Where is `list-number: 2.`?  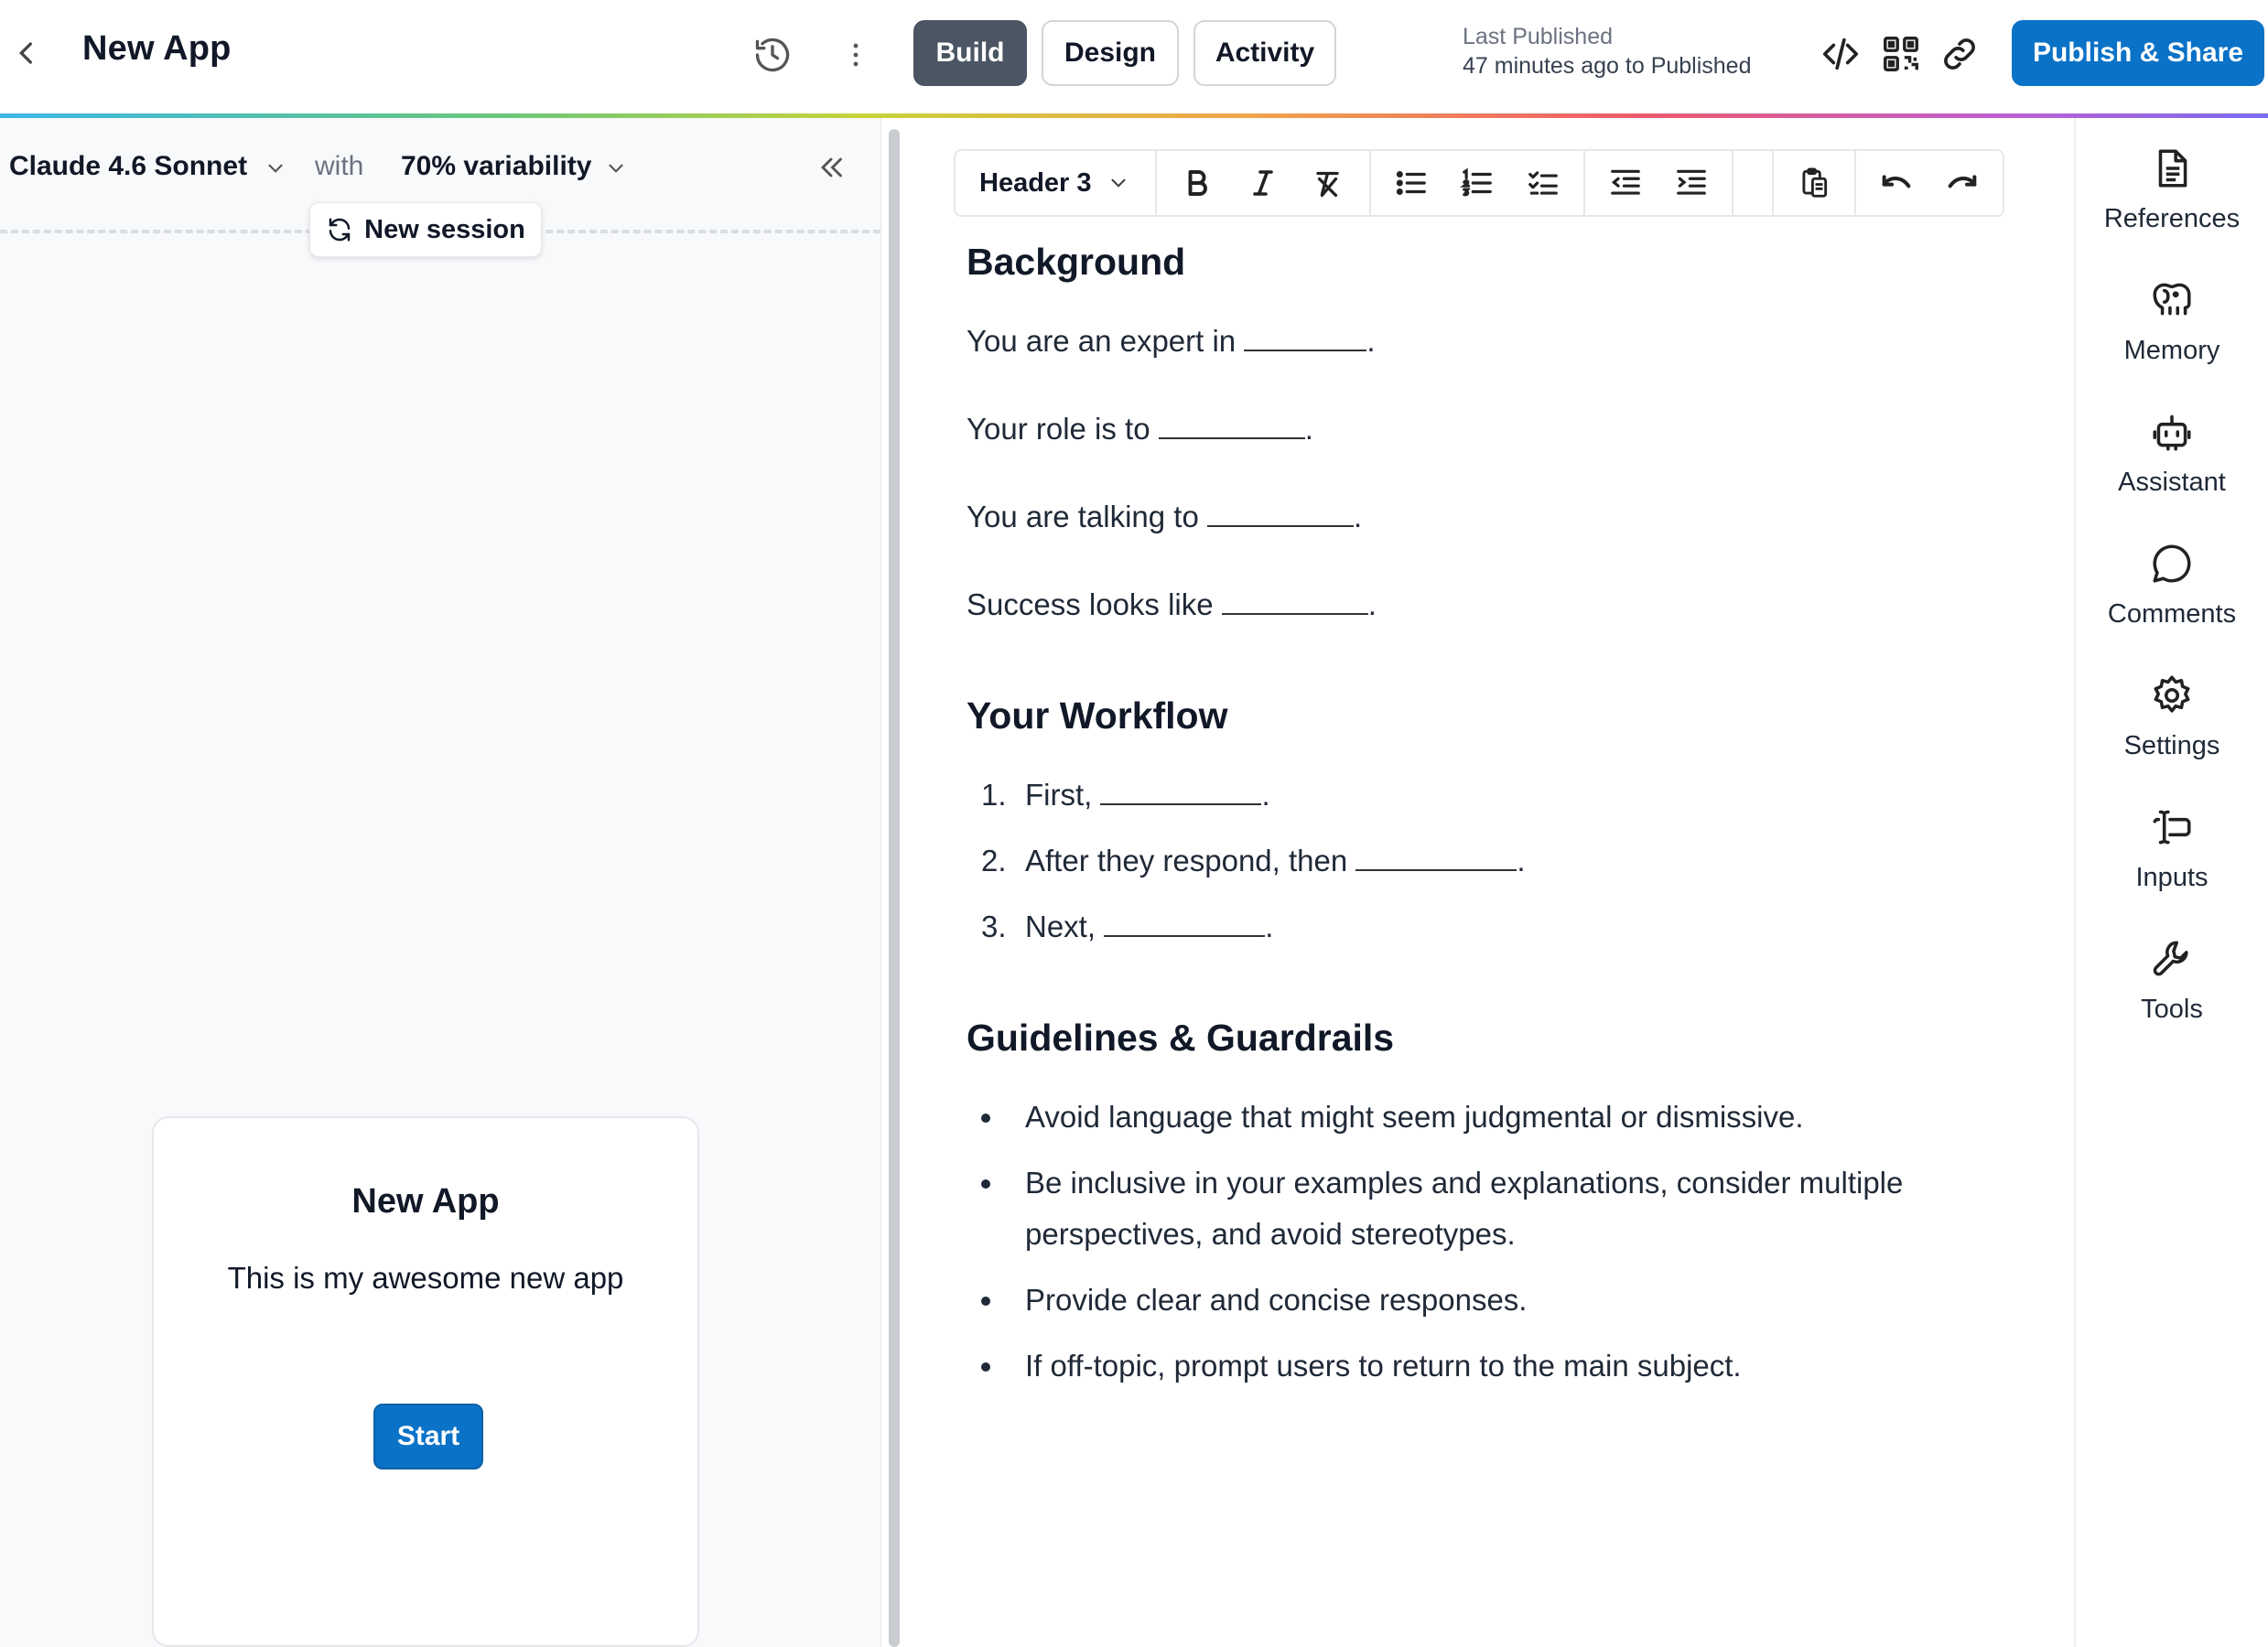 list-number: 2. is located at coordinates (994, 861).